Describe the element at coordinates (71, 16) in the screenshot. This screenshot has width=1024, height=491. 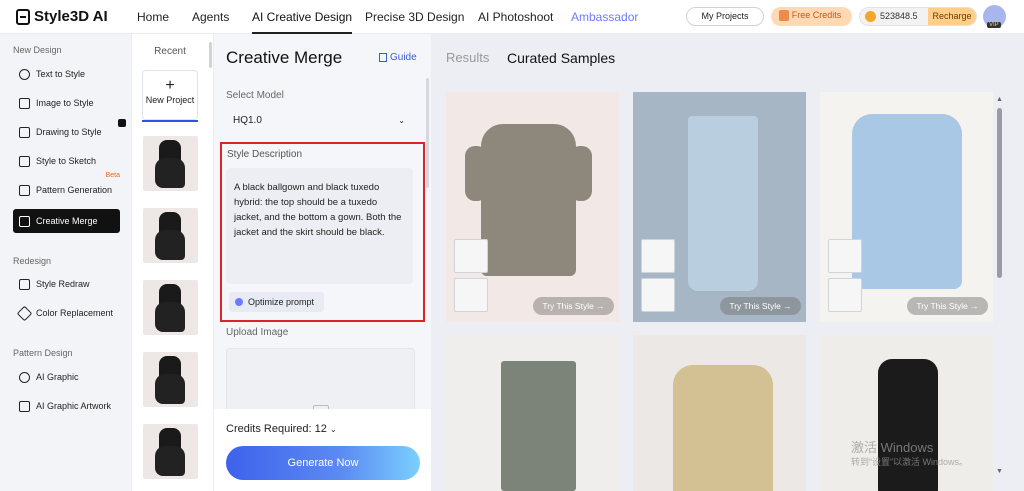
I see `logo-text: Style3D AI` at that location.